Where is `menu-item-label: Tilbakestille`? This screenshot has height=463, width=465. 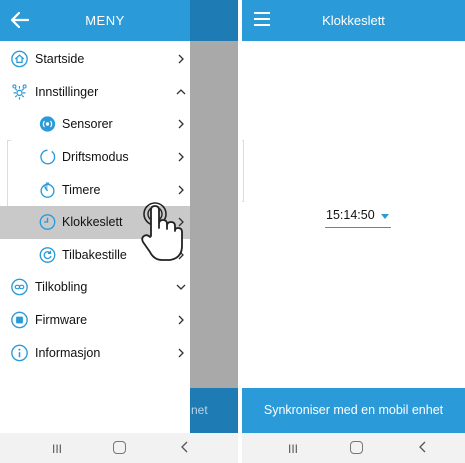
menu-item-label: Tilbakestille is located at coordinates (94, 254).